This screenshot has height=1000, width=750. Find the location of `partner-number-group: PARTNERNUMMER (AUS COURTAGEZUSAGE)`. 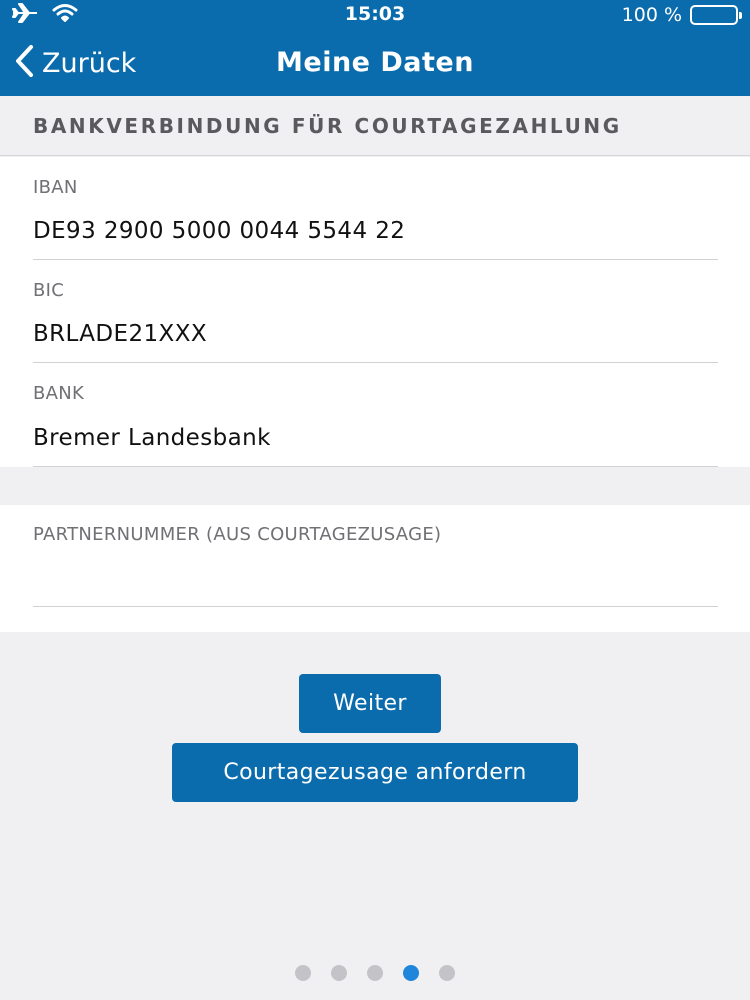

partner-number-group: PARTNERNUMMER (AUS COURTAGEZUSAGE) is located at coordinates (375, 568).